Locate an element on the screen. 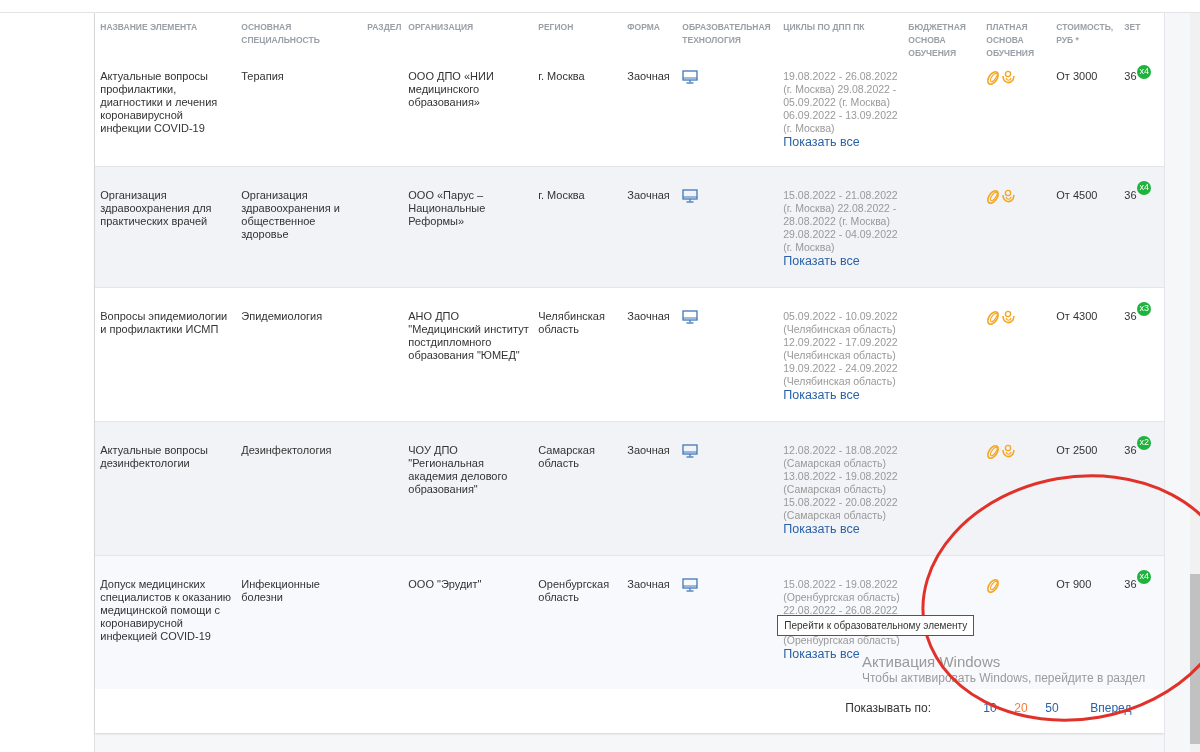 The height and width of the screenshot is (752, 1200). page-size-link: 50 is located at coordinates (1061, 708).